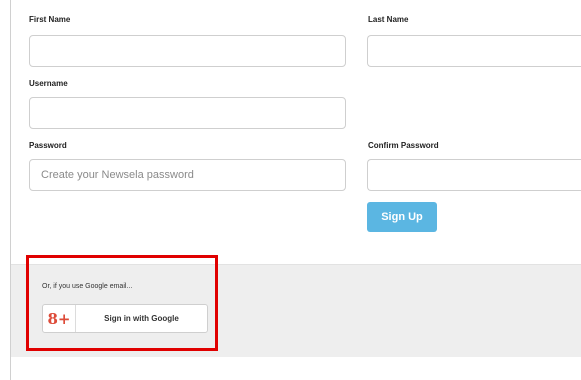  Describe the element at coordinates (474, 51) in the screenshot. I see `last-name-input` at that location.